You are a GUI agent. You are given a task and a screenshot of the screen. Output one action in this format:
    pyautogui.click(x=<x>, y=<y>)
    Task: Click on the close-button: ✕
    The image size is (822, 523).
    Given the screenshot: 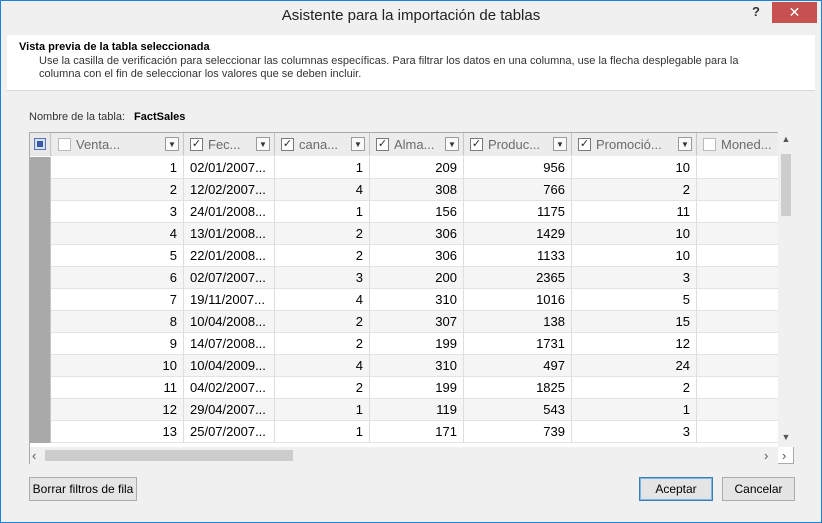 What is the action you would take?
    pyautogui.click(x=794, y=12)
    